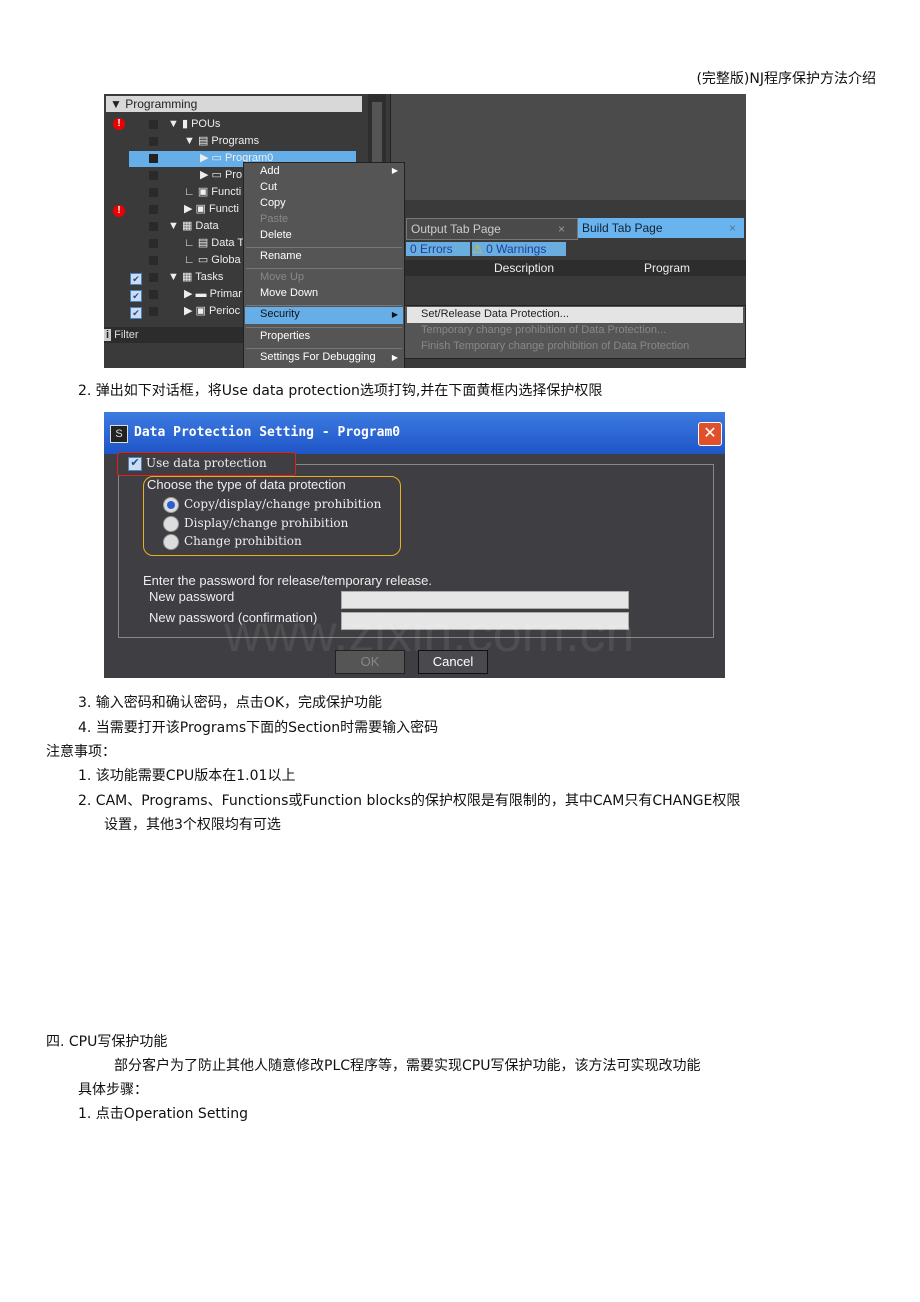 The width and height of the screenshot is (920, 1302). I want to click on section-4-step-1: 1. 点击Operation Setting, so click(163, 1114).